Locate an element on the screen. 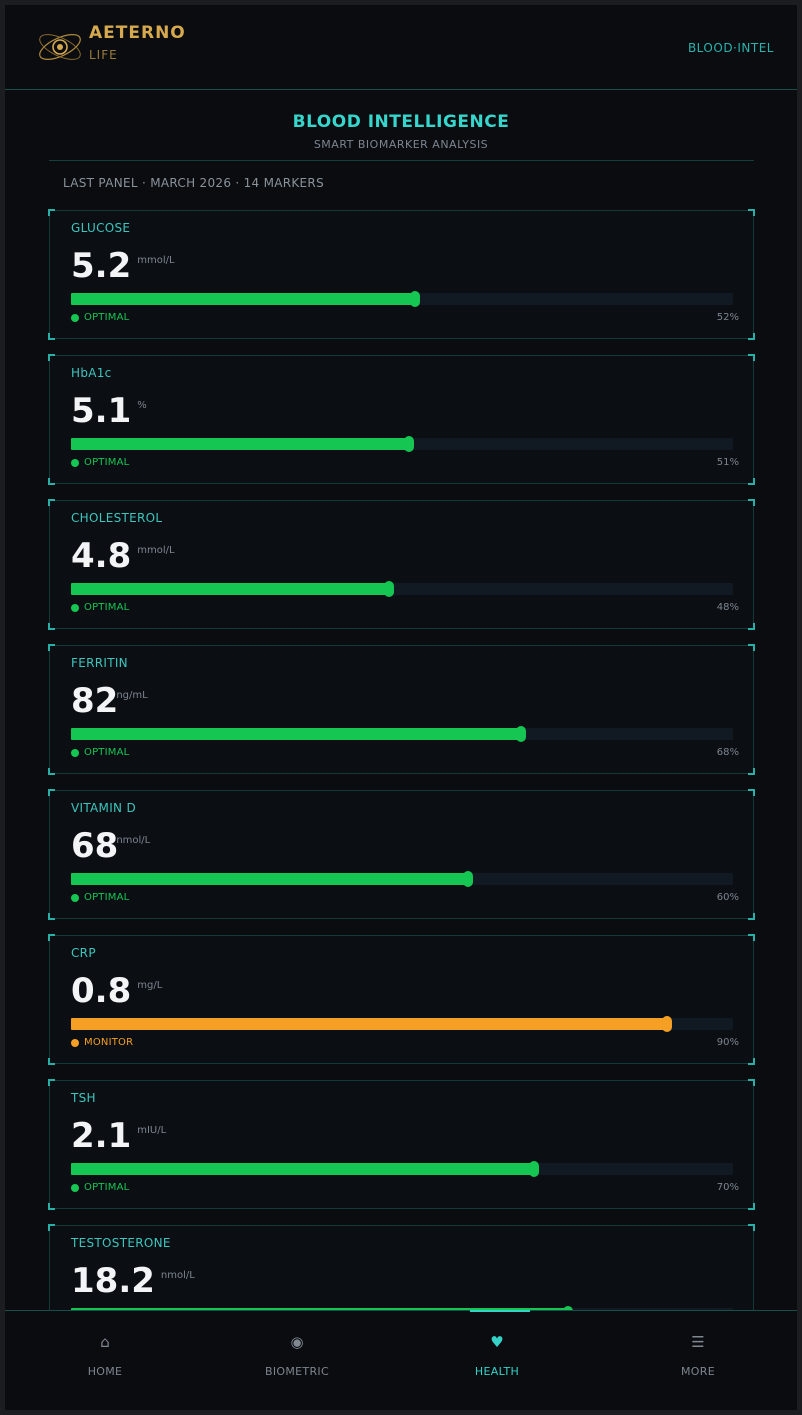  bottom-nav: ⌂ HOME ◉ BIOMETRIC ♥ HEALTH ☰ MORE is located at coordinates (401, 1360).